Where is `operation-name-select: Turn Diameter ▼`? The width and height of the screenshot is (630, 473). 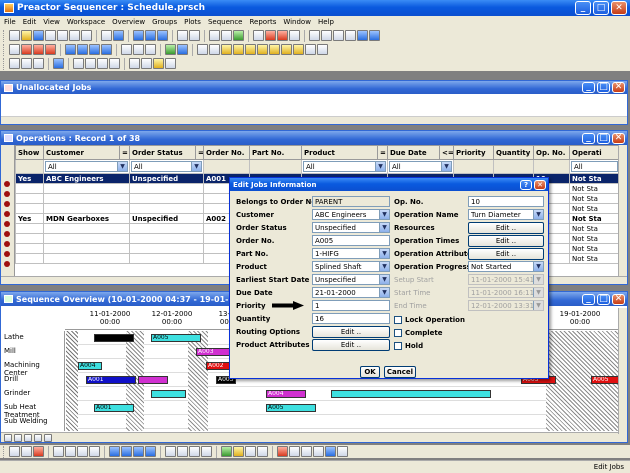 operation-name-select: Turn Diameter ▼ is located at coordinates (506, 214).